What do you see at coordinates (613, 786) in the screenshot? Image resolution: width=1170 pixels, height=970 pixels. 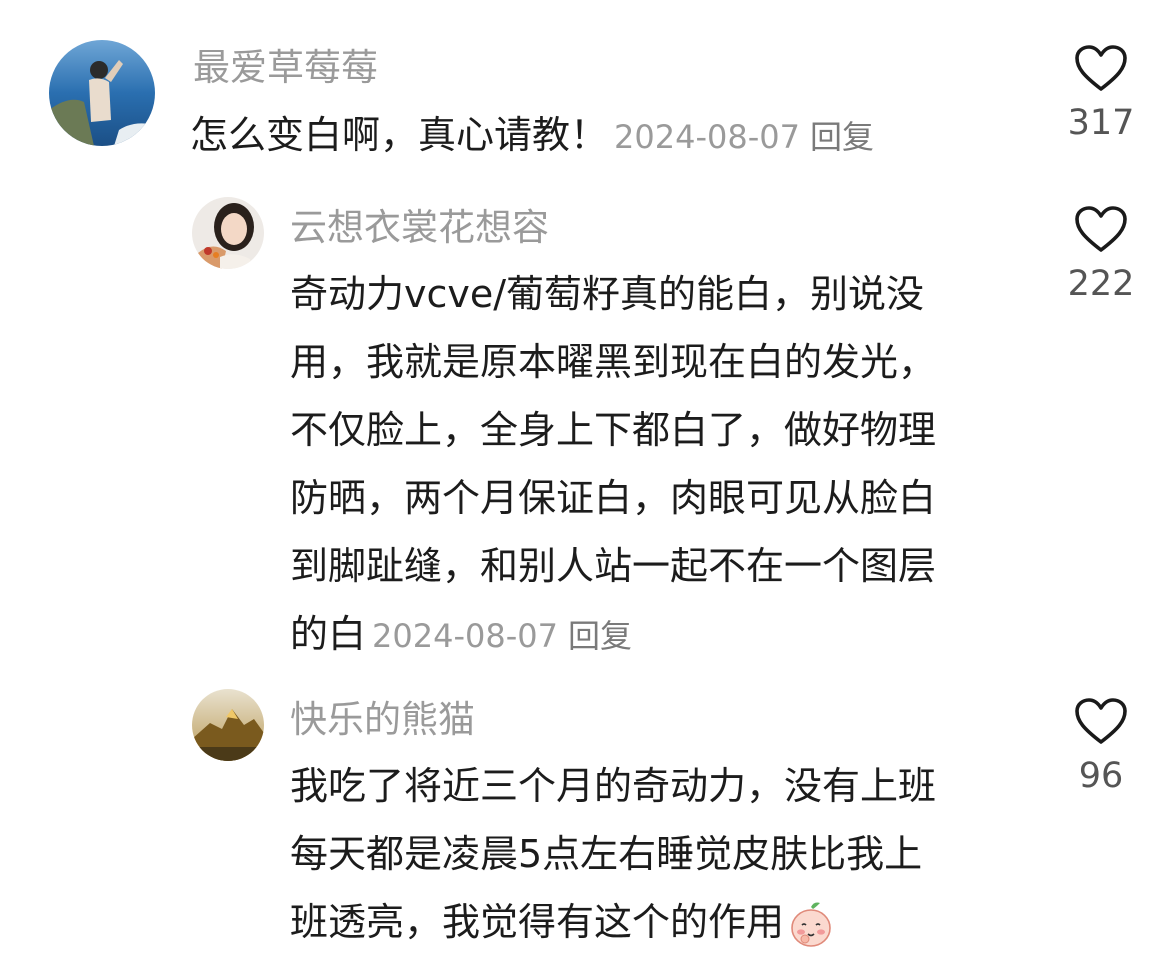 I see `comment-line: 我吃了将近三个月的奇动力，没有上班` at bounding box center [613, 786].